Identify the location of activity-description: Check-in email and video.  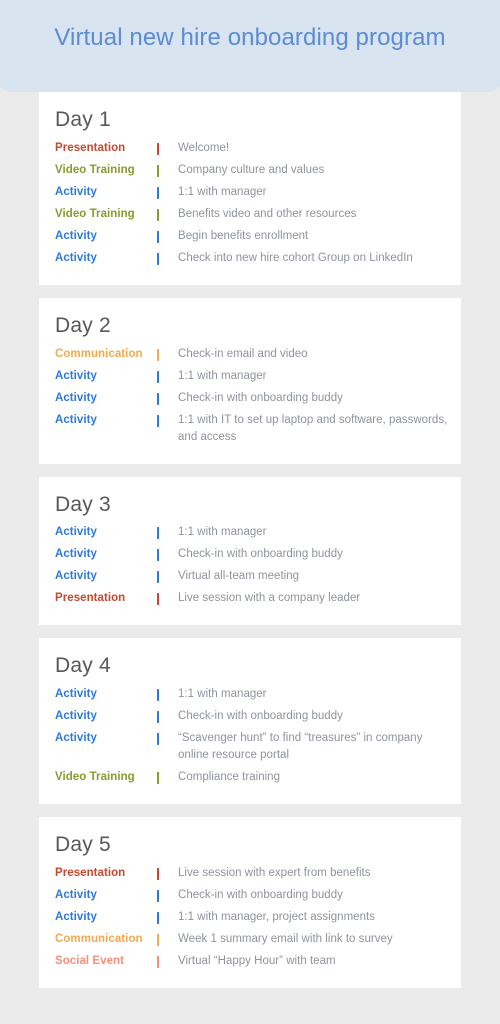
(243, 353).